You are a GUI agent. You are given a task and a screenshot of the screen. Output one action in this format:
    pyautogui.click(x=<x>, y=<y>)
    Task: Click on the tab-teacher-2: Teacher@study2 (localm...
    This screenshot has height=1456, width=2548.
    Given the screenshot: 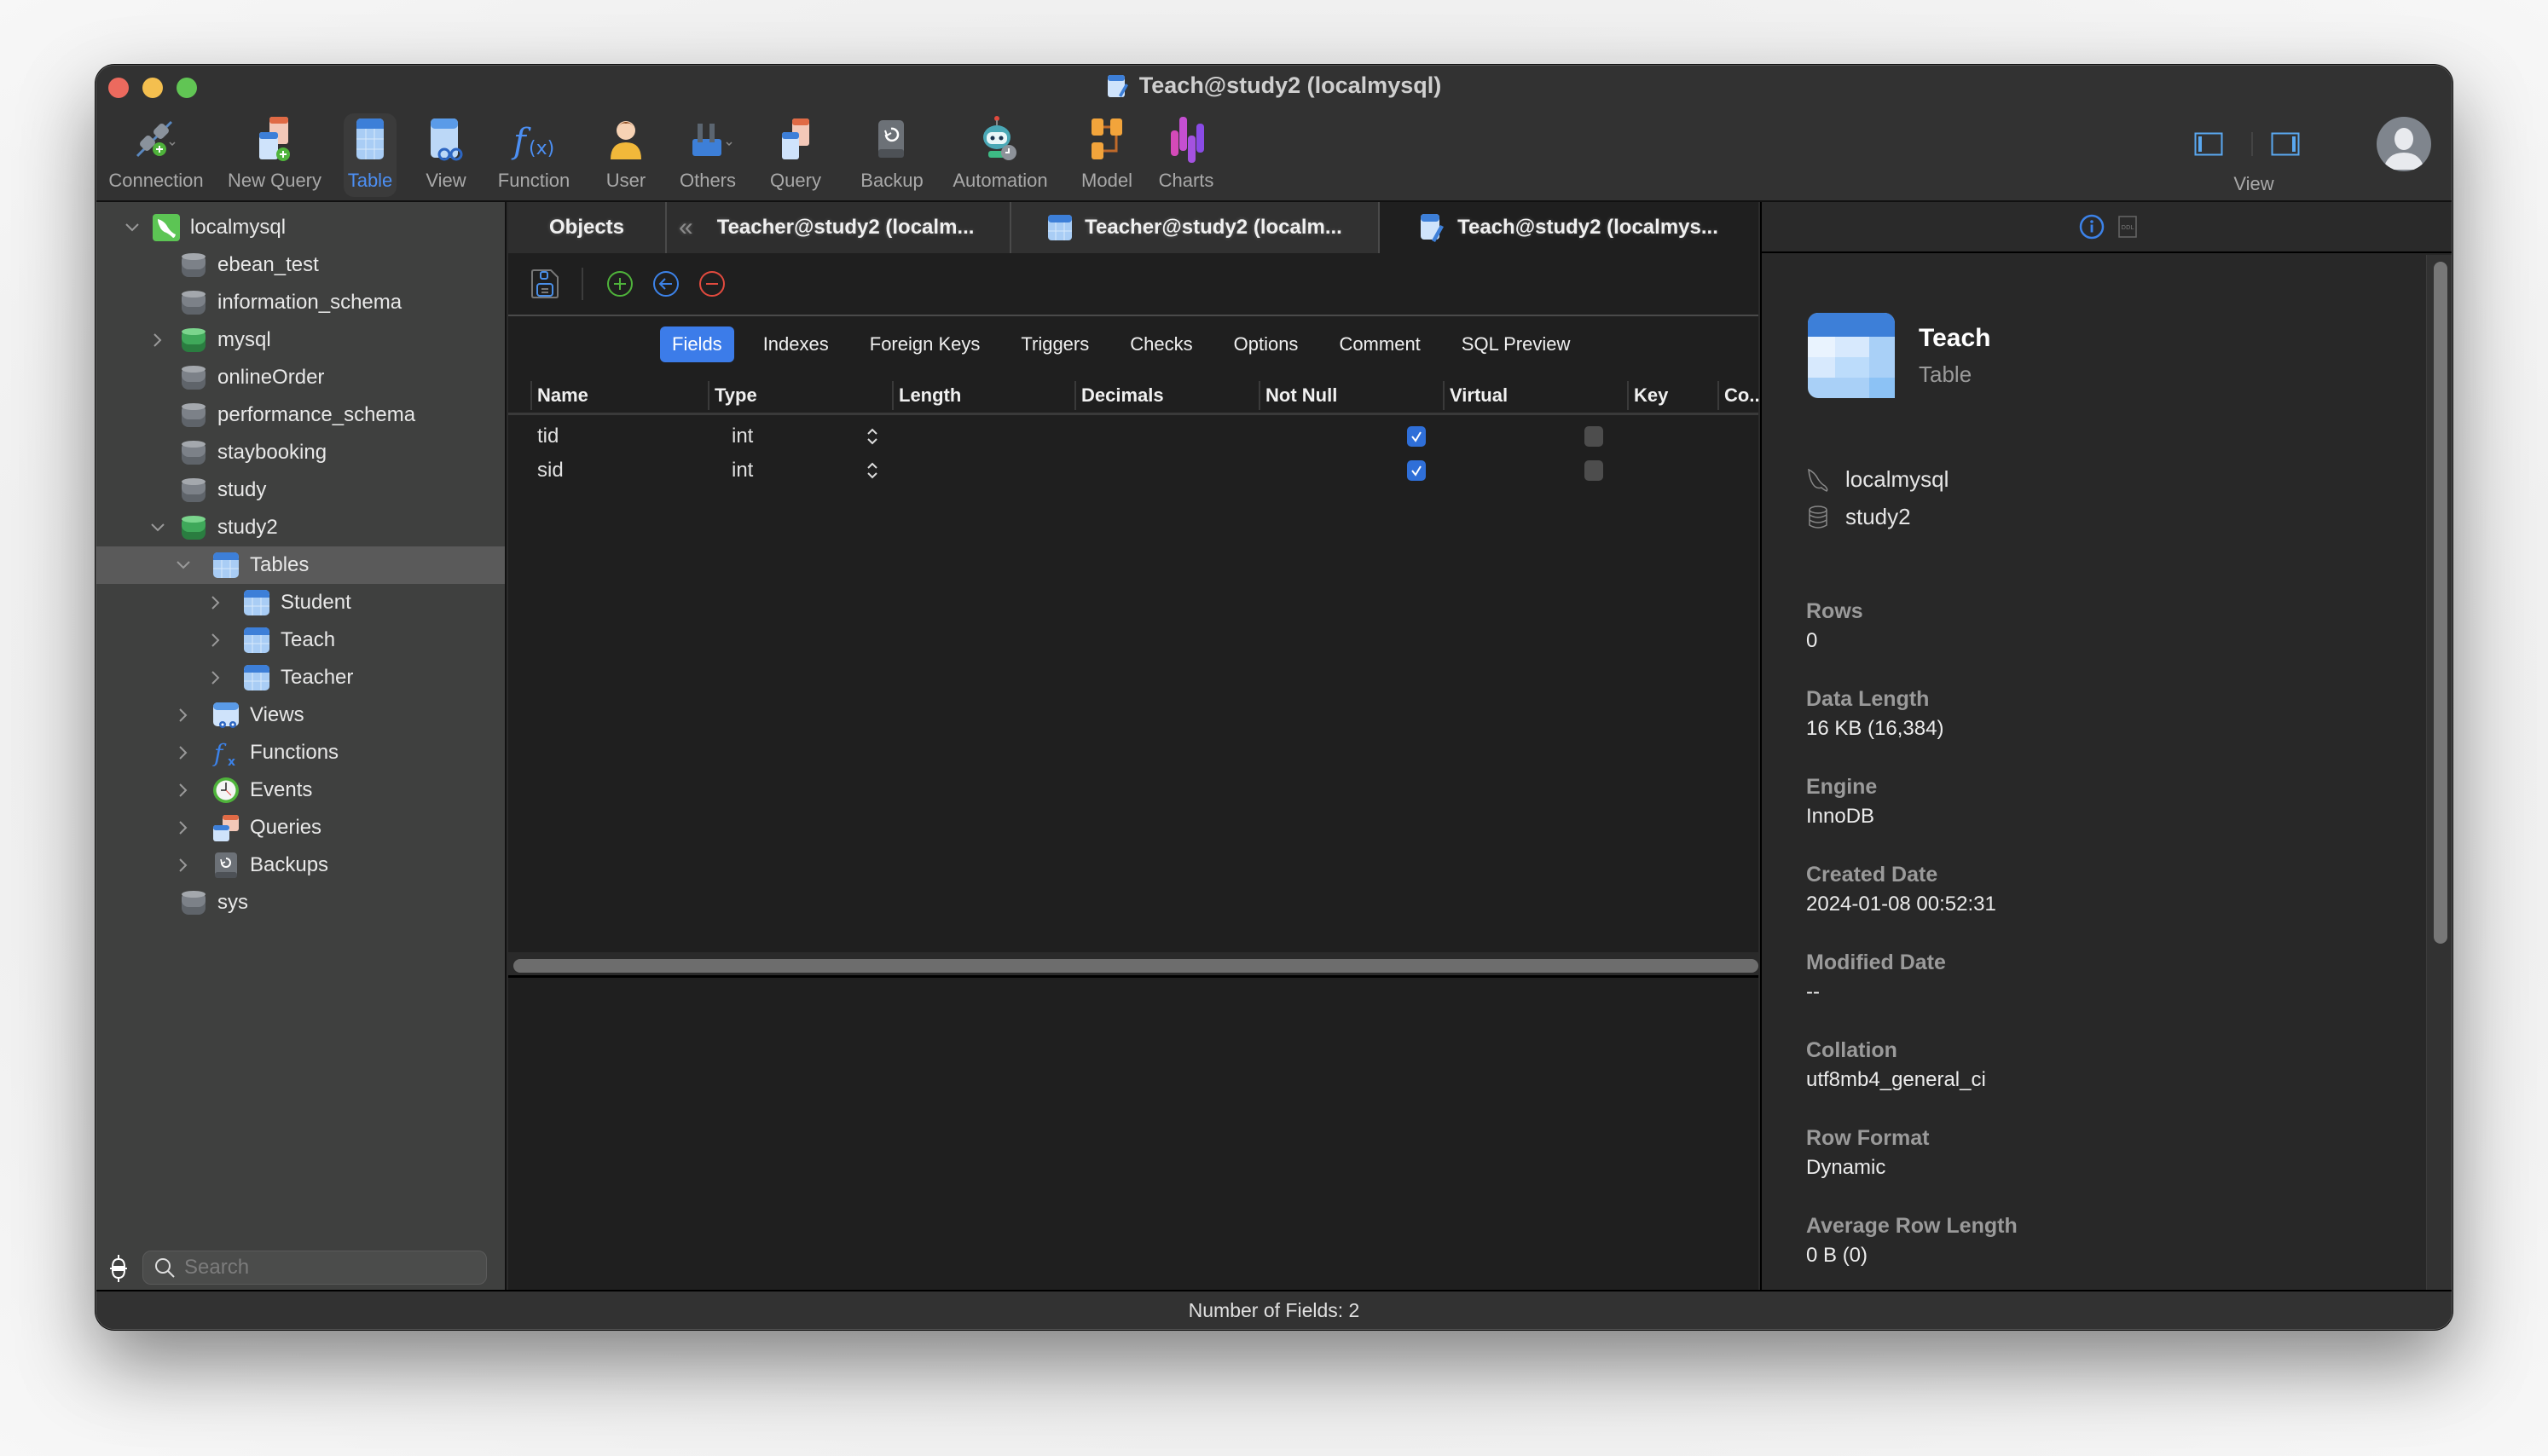 What is the action you would take?
    pyautogui.click(x=1195, y=227)
    